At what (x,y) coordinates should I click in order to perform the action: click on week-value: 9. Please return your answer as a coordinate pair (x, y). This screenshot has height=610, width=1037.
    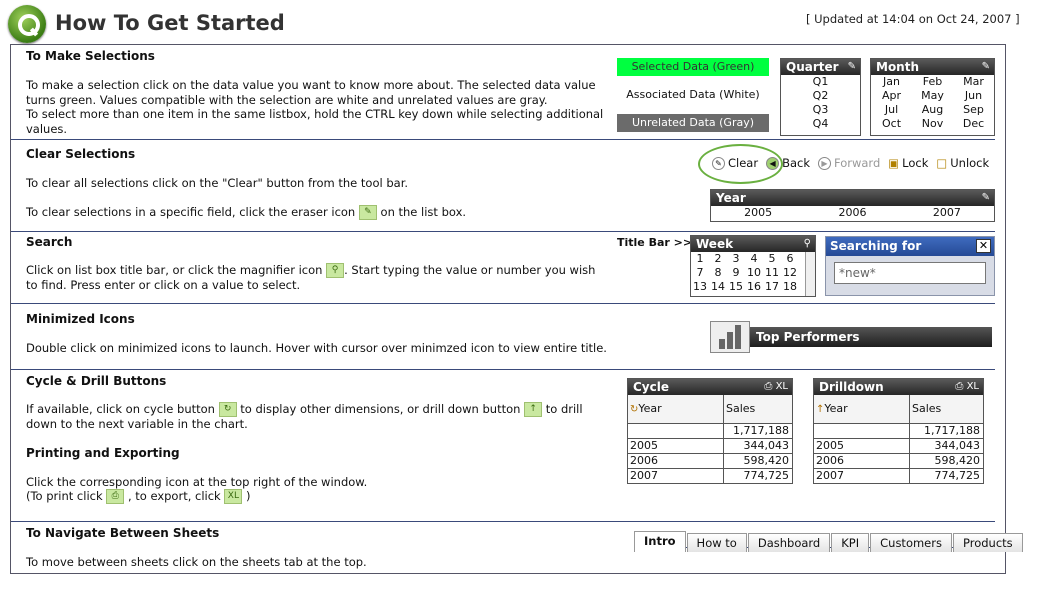
    Looking at the image, I should click on (736, 273).